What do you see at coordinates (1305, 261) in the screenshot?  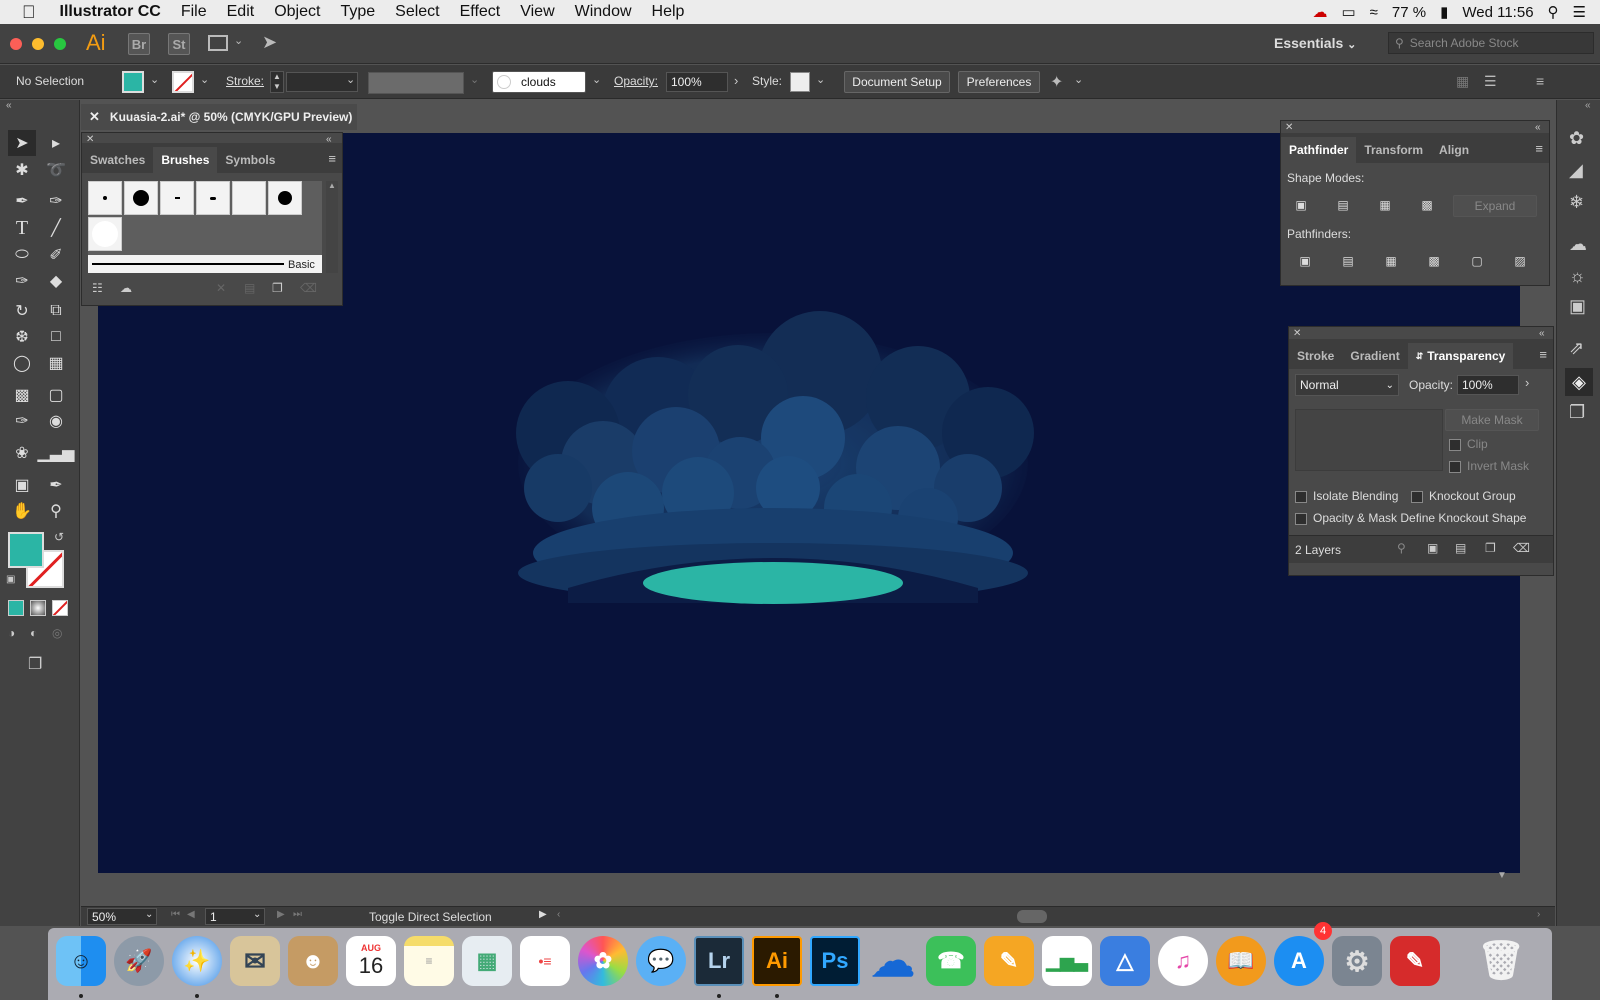 I see `divide-icon: ▣` at bounding box center [1305, 261].